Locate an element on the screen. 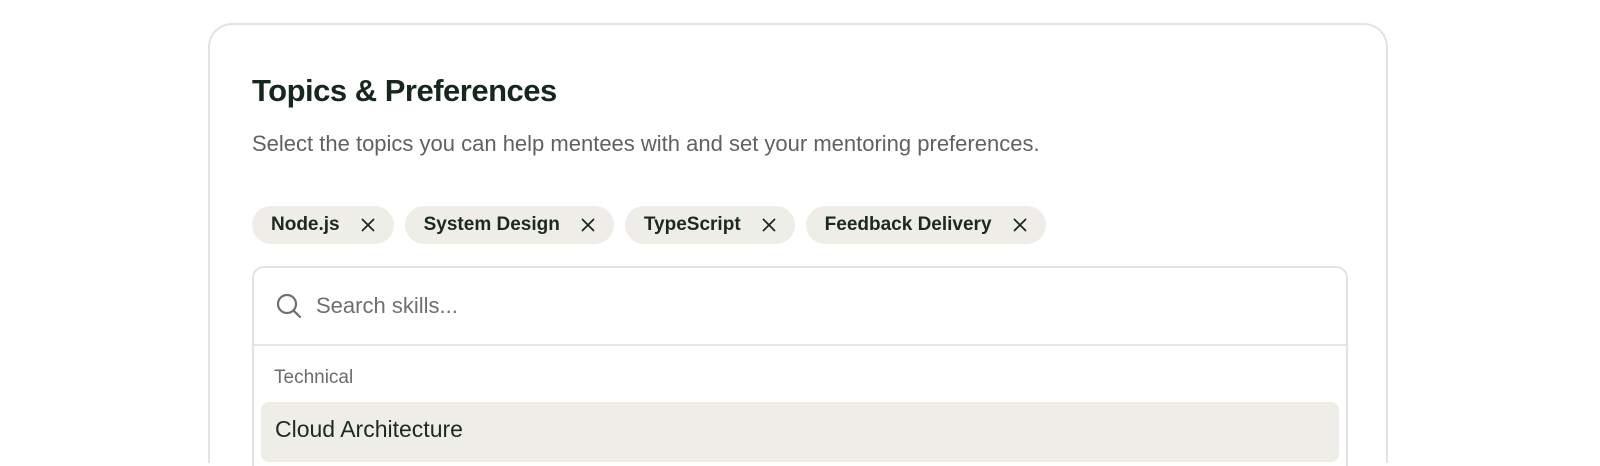 This screenshot has height=466, width=1600. topic-chip-label: TypeScript is located at coordinates (692, 224).